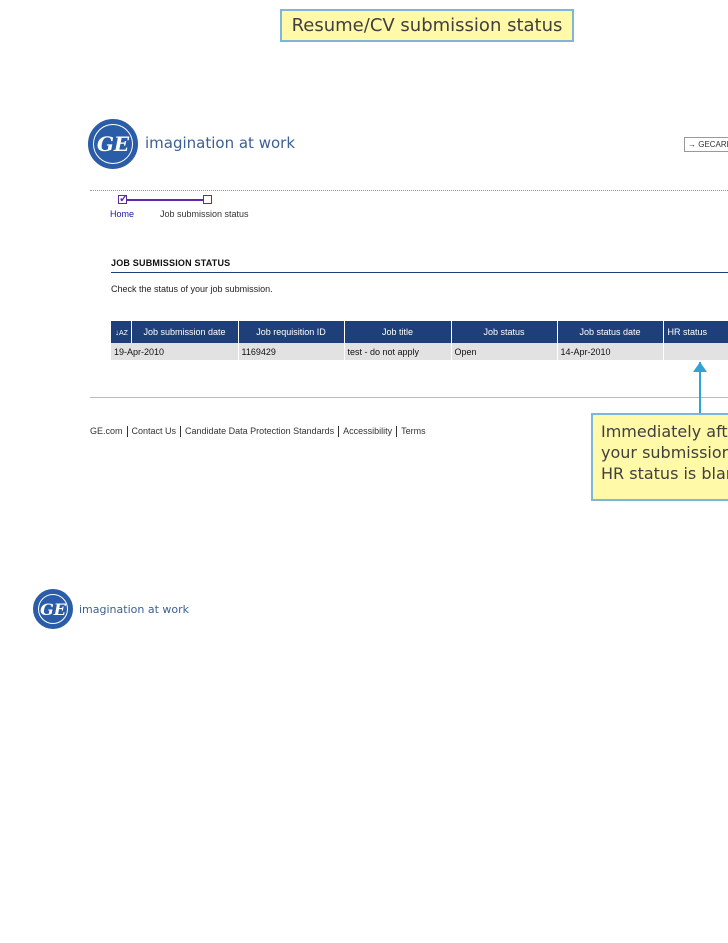 The height and width of the screenshot is (943, 728). I want to click on ge-logo-footer: GE, so click(53, 609).